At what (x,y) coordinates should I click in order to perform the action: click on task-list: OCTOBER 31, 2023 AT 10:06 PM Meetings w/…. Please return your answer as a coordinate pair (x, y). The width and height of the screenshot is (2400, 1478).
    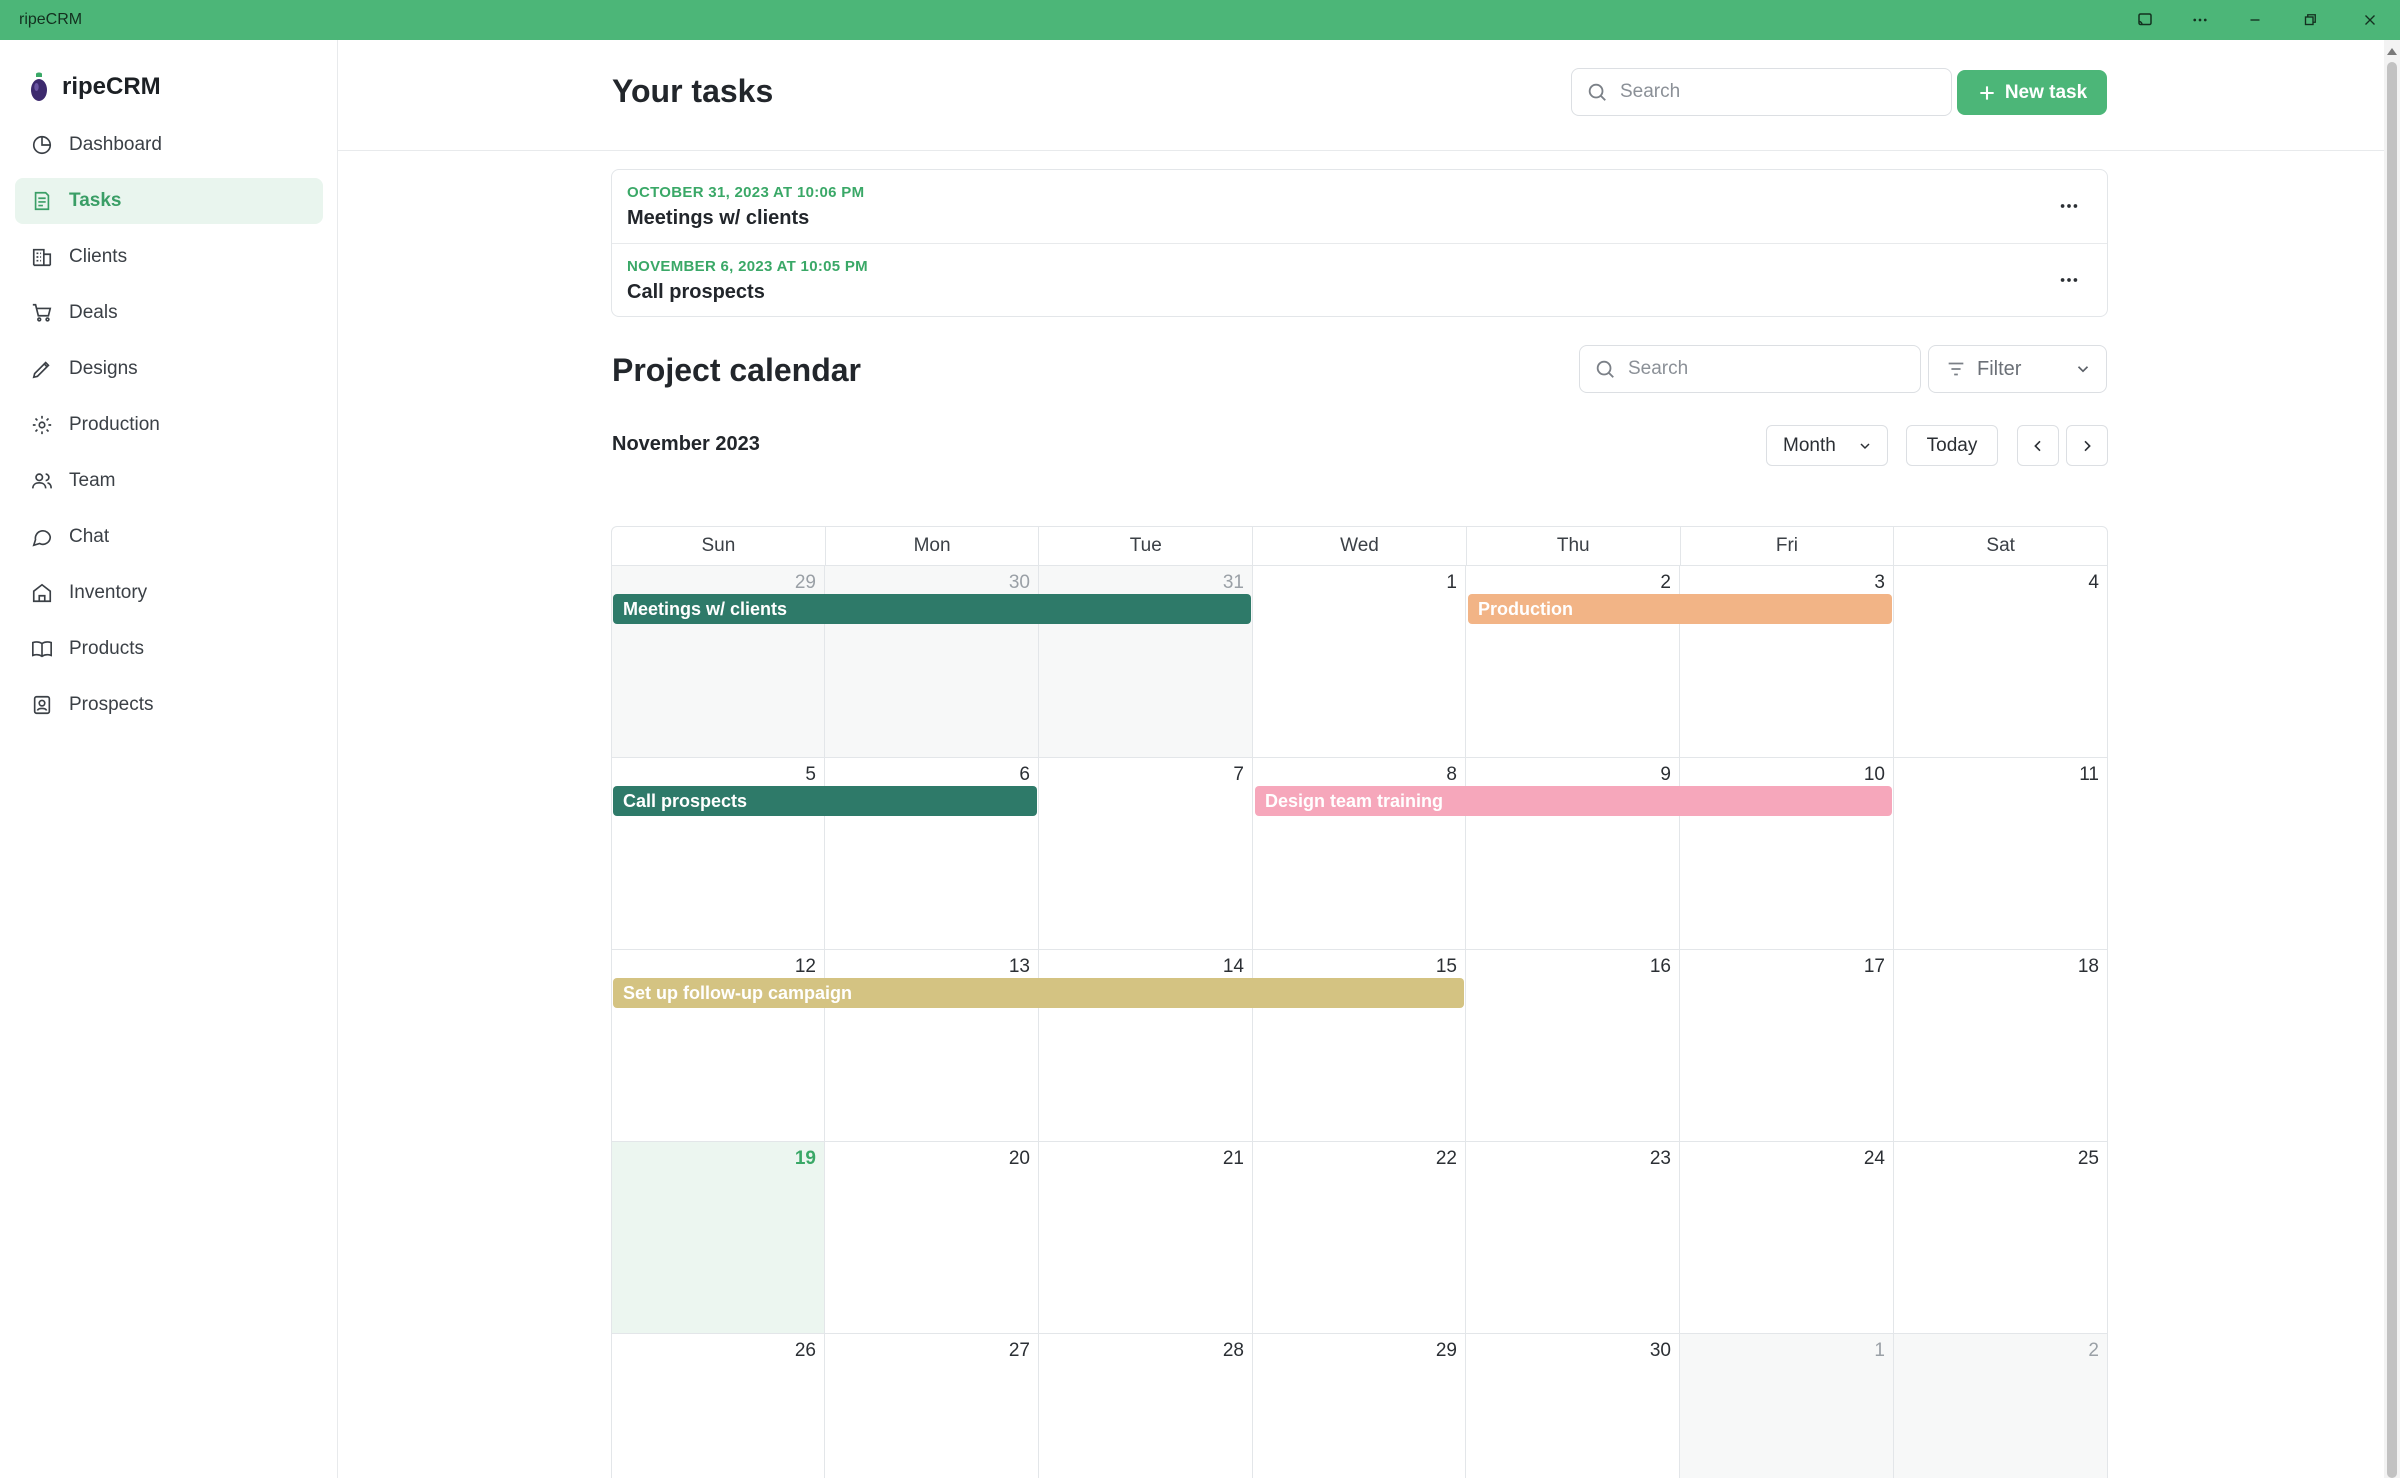
    Looking at the image, I should click on (1359, 243).